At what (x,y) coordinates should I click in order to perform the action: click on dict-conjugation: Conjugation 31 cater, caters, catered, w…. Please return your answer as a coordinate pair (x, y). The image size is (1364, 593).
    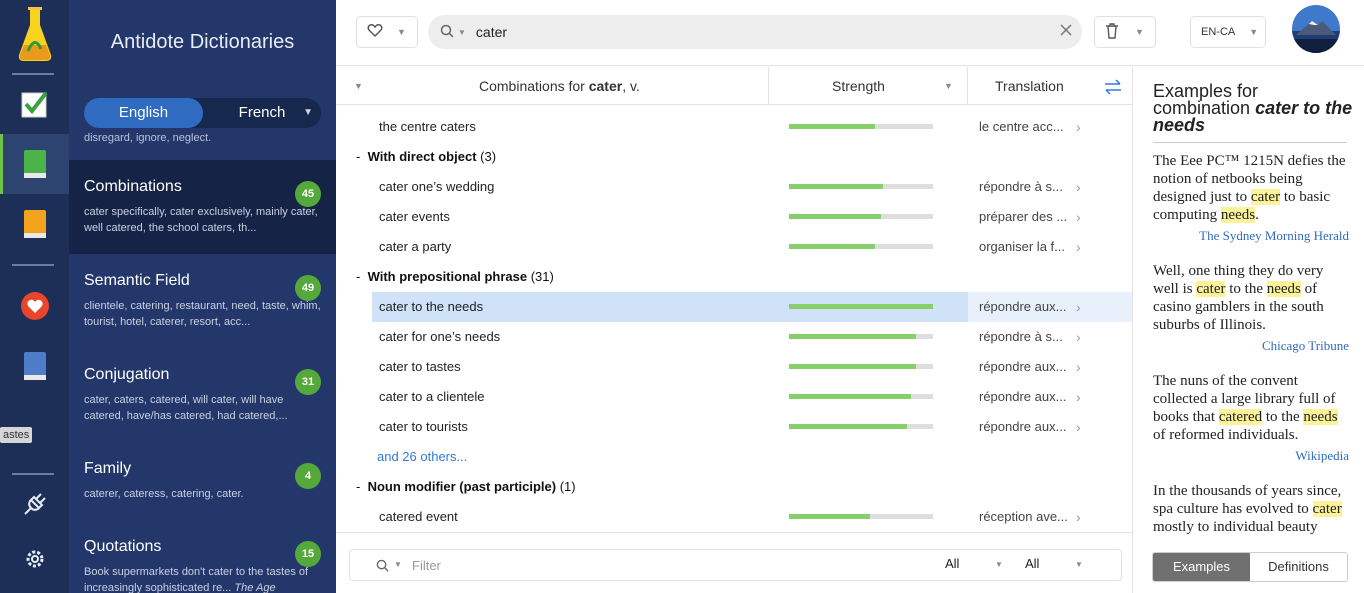
    Looking at the image, I should click on (202, 395).